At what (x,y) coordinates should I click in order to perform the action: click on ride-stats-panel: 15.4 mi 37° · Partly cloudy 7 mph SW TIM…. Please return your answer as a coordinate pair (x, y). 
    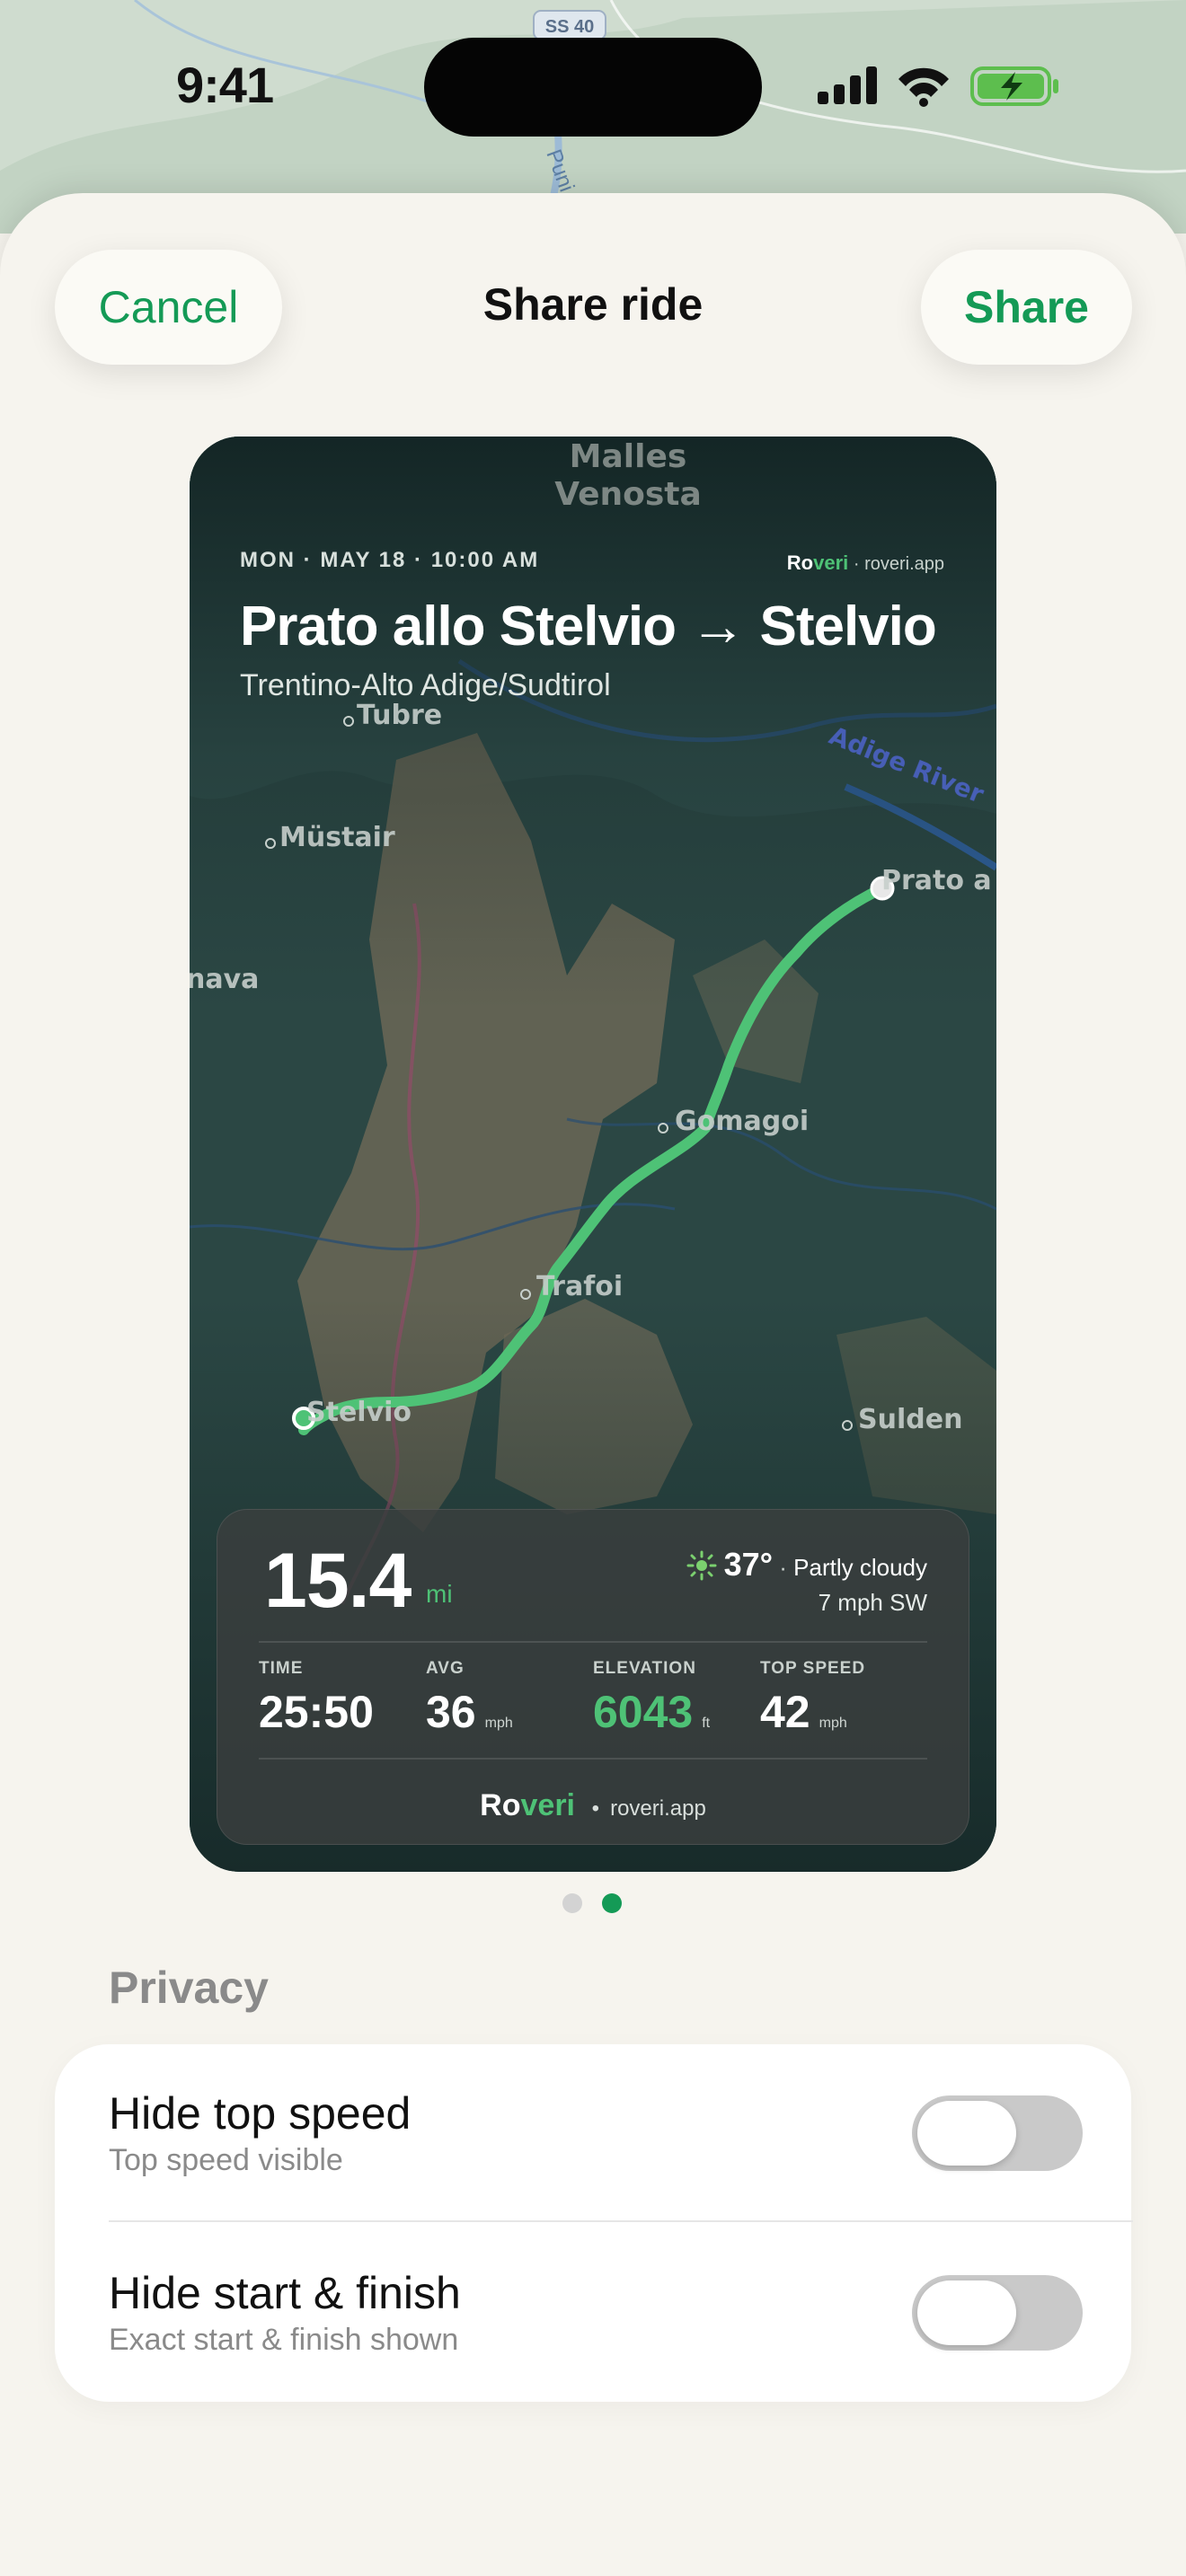
    Looking at the image, I should click on (593, 1677).